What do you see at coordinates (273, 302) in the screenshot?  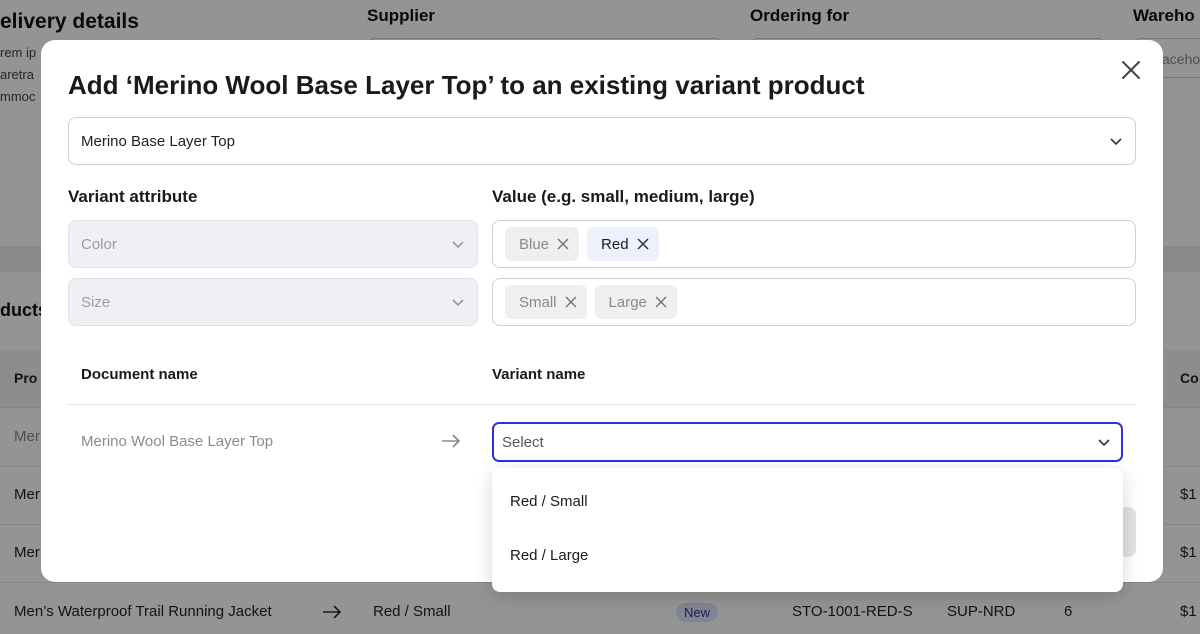 I see `attribute-select-size: Size` at bounding box center [273, 302].